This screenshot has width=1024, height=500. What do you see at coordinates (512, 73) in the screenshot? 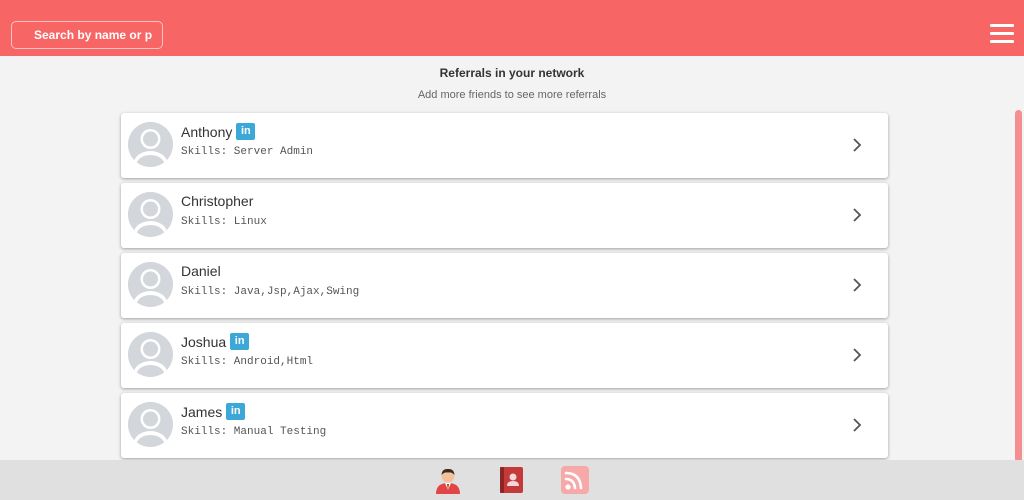
I see `page-title: Referrals in your network` at bounding box center [512, 73].